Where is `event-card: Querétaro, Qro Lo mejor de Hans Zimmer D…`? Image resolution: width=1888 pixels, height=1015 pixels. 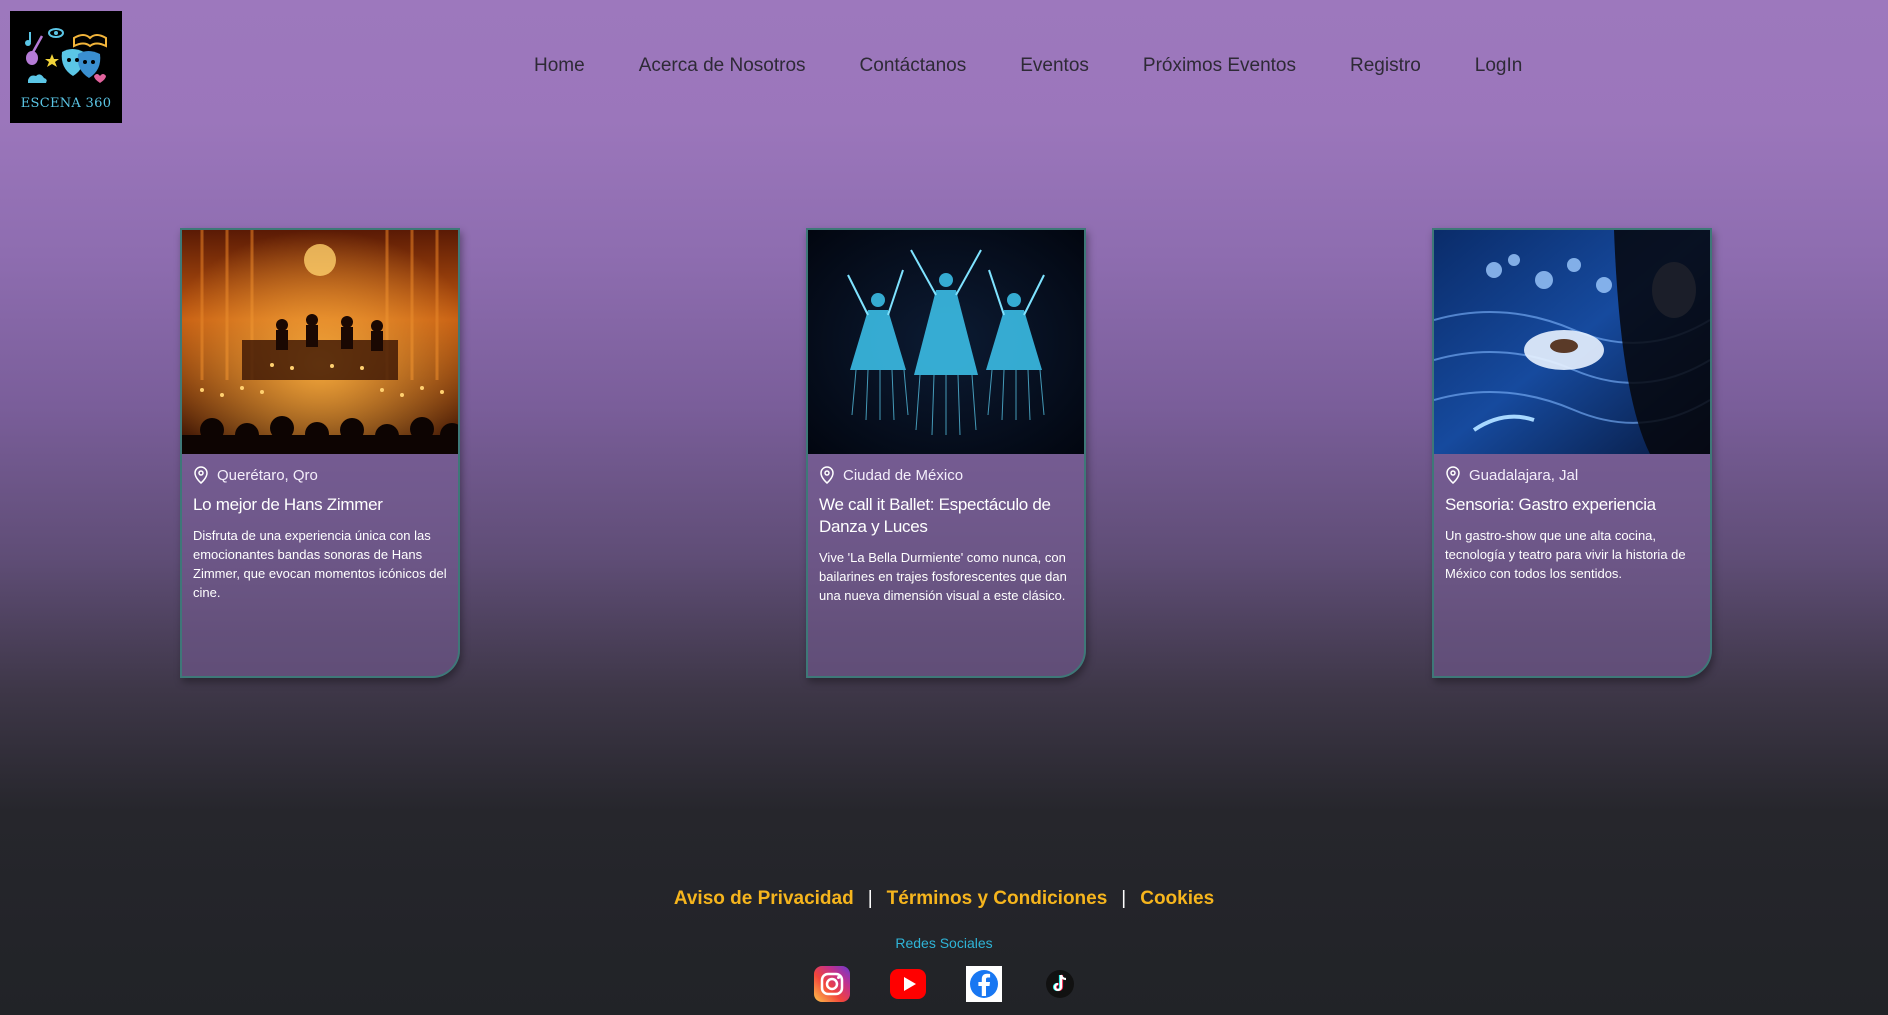
event-card: Querétaro, Qro Lo mejor de Hans Zimmer D… is located at coordinates (320, 453).